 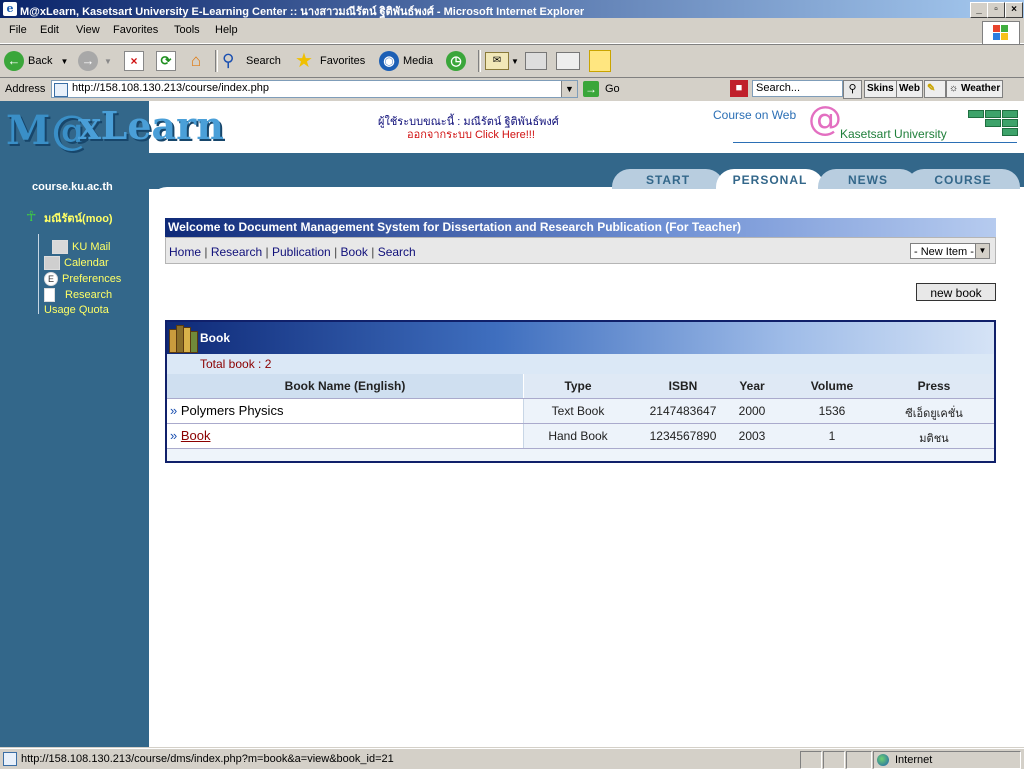 What do you see at coordinates (226, 410) in the screenshot?
I see `book-name: » Polymers Physics` at bounding box center [226, 410].